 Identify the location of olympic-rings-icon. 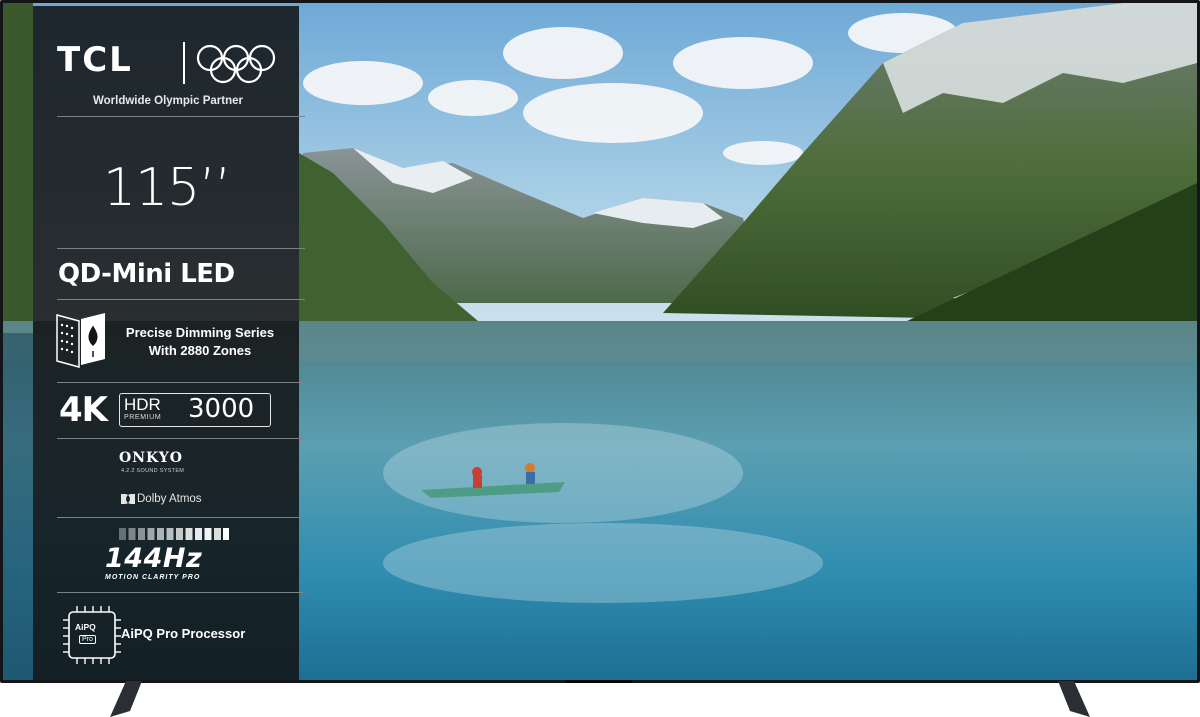
(236, 64).